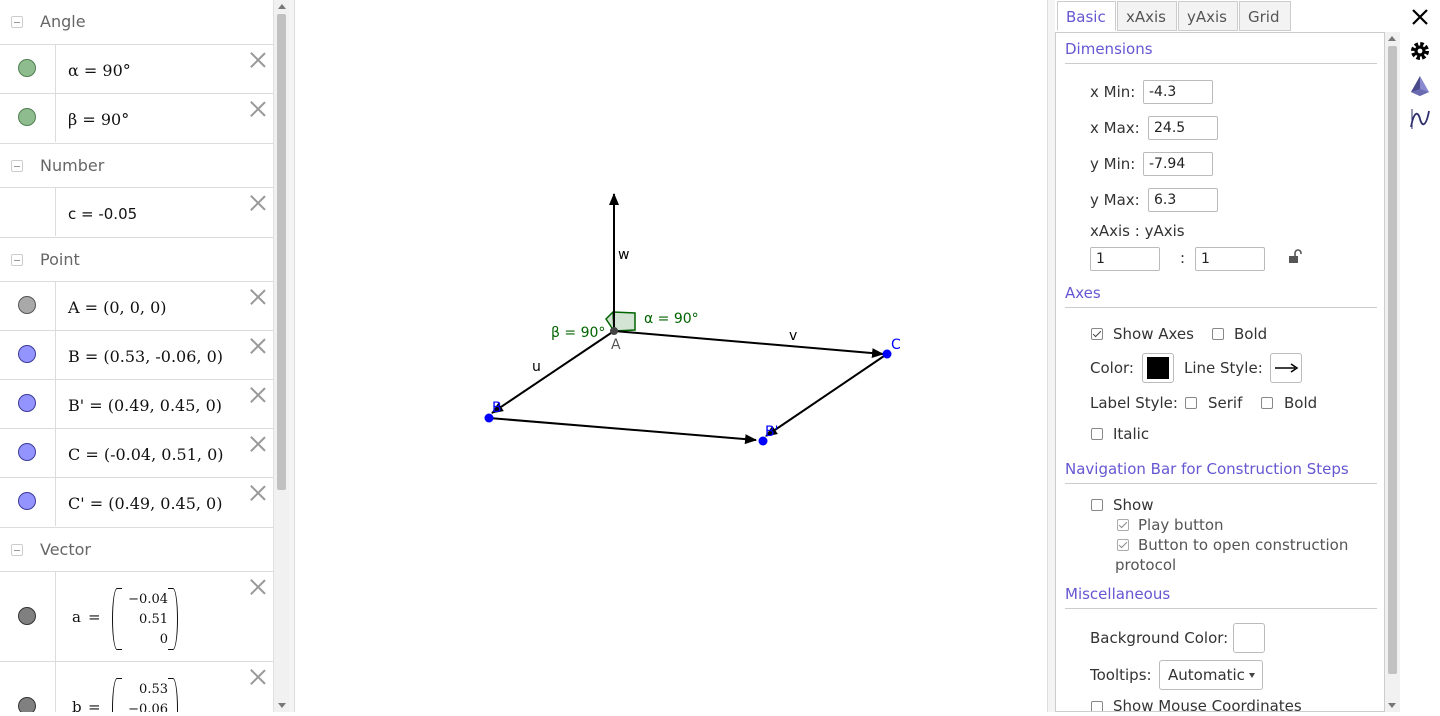 Image resolution: width=1440 pixels, height=716 pixels. Describe the element at coordinates (98, 119) in the screenshot. I see `algebra-expression: β = 90°` at that location.